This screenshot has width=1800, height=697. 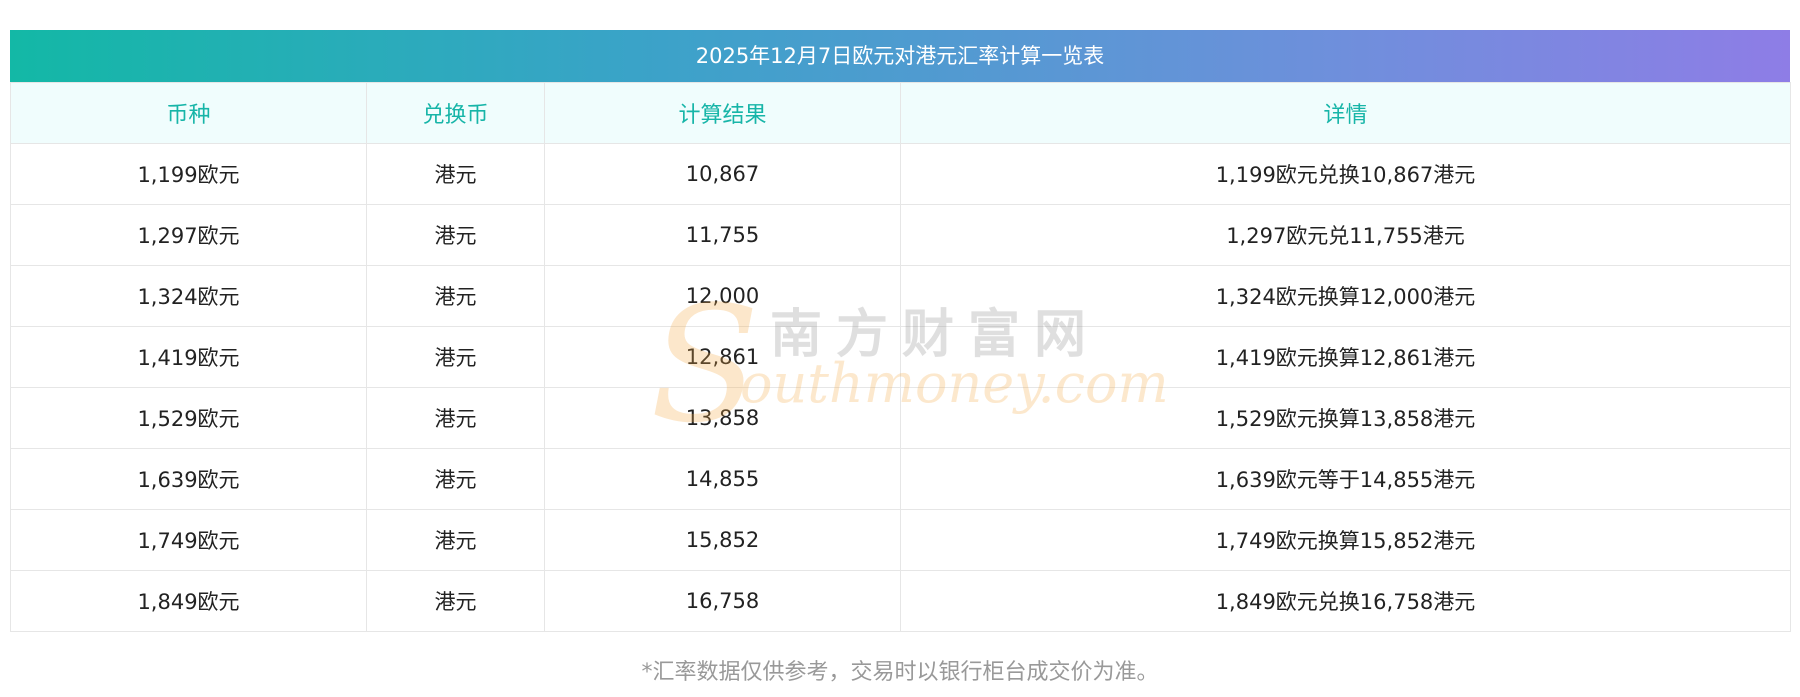 What do you see at coordinates (722, 113) in the screenshot?
I see `header-result: 计算结果` at bounding box center [722, 113].